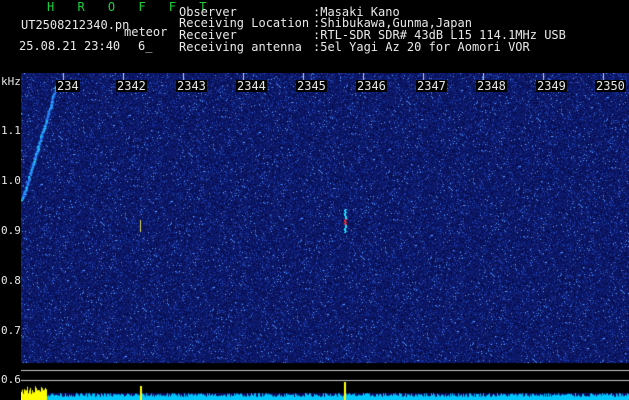 The image size is (629, 400). Describe the element at coordinates (131, 86) in the screenshot. I see `x-tick-1: 2342` at that location.